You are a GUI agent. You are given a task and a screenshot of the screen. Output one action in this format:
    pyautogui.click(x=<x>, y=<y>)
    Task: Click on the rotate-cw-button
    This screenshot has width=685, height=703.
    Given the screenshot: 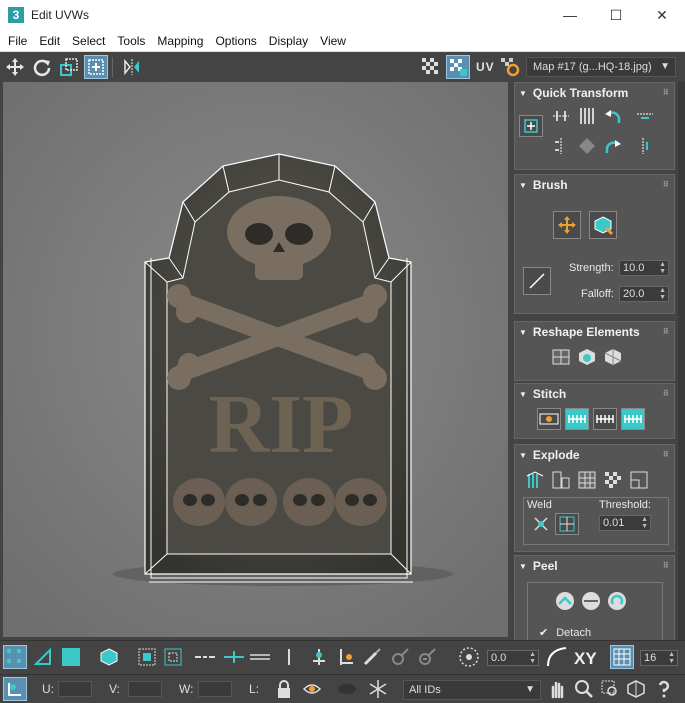 What is the action you would take?
    pyautogui.click(x=613, y=146)
    